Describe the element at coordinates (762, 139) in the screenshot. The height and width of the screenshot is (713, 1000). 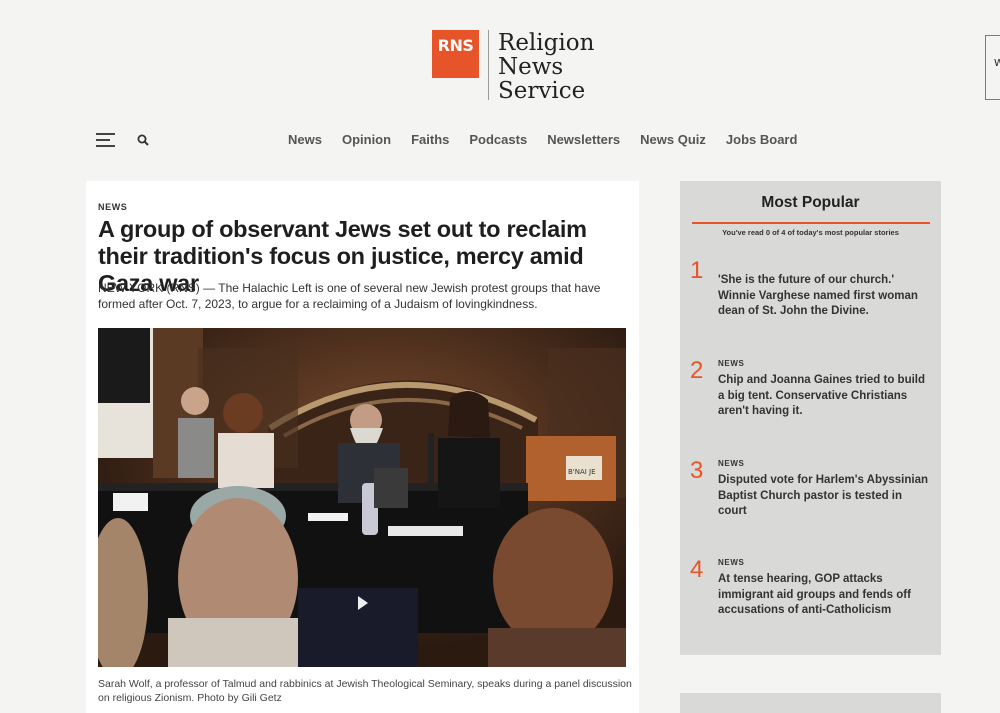
I see `nav-jobs-board: Jobs Board` at that location.